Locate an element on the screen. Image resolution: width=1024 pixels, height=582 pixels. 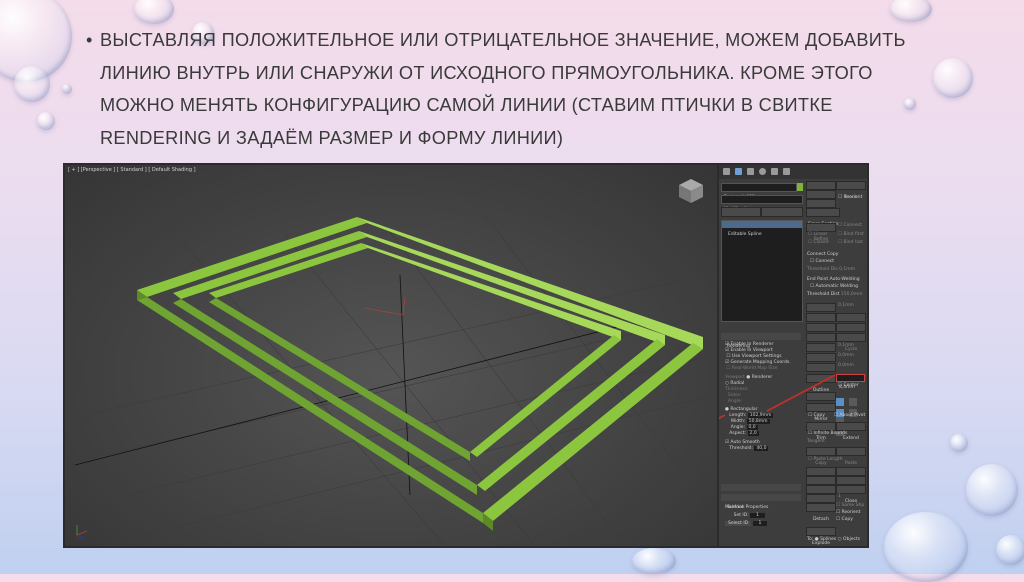
tangent-copy-button: Copy is located at coordinates (821, 456).